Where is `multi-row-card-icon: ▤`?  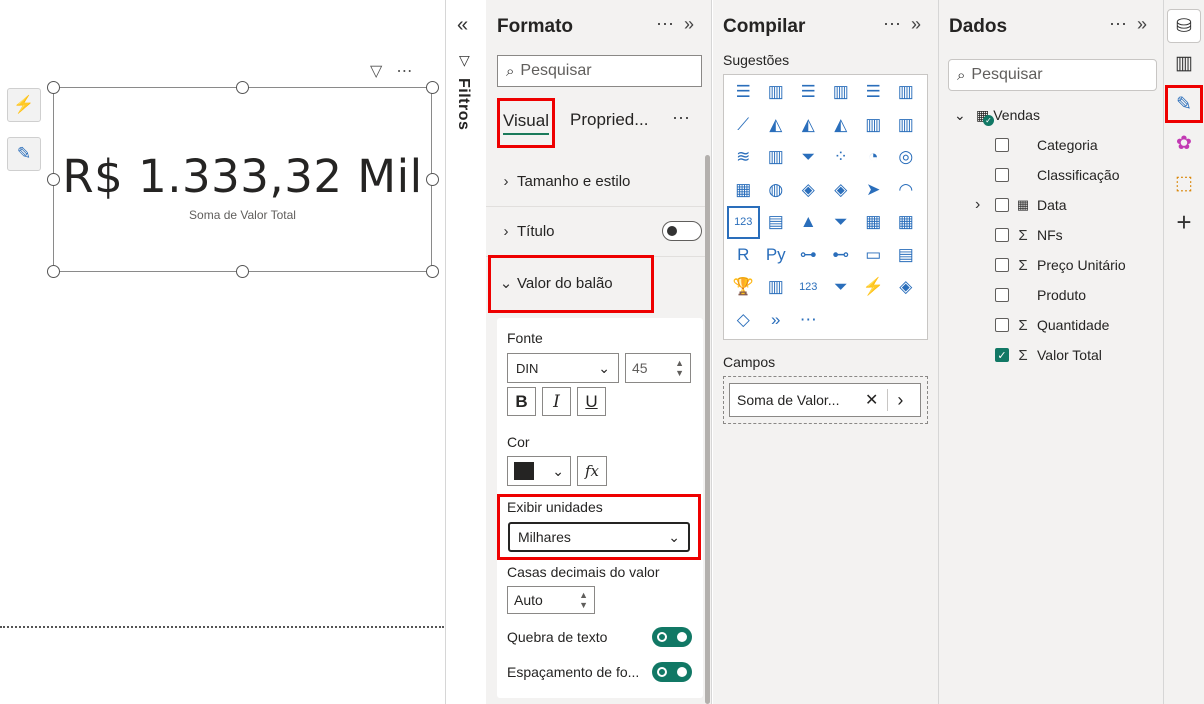 multi-row-card-icon: ▤ is located at coordinates (776, 222).